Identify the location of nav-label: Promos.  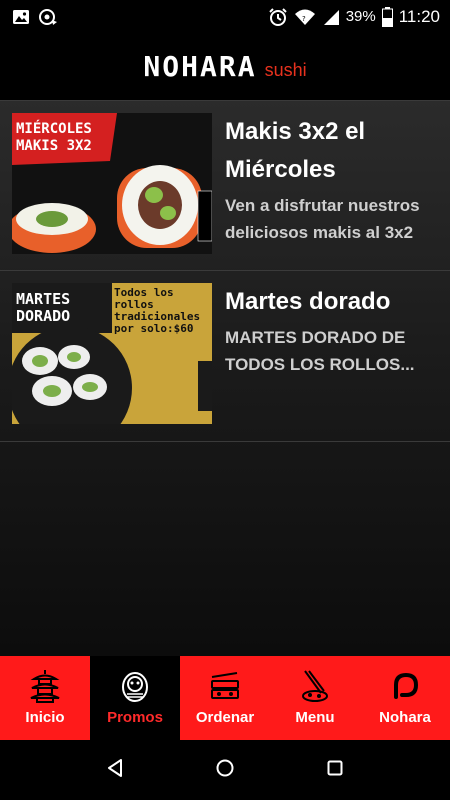
(135, 717).